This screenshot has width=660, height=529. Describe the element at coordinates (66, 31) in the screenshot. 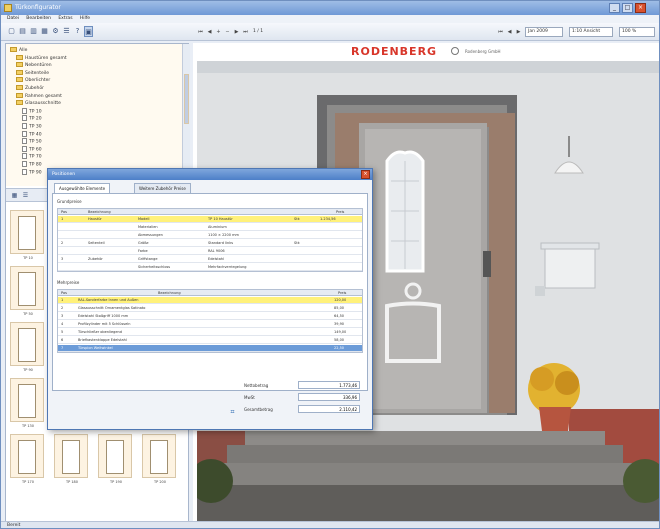

I see `list-icon: ☰` at that location.